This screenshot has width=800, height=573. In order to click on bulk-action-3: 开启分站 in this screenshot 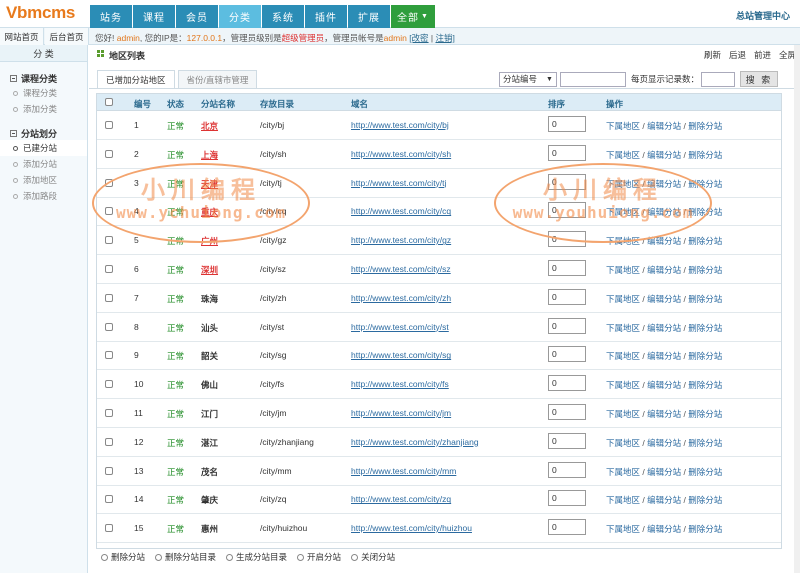, I will do `click(319, 557)`.